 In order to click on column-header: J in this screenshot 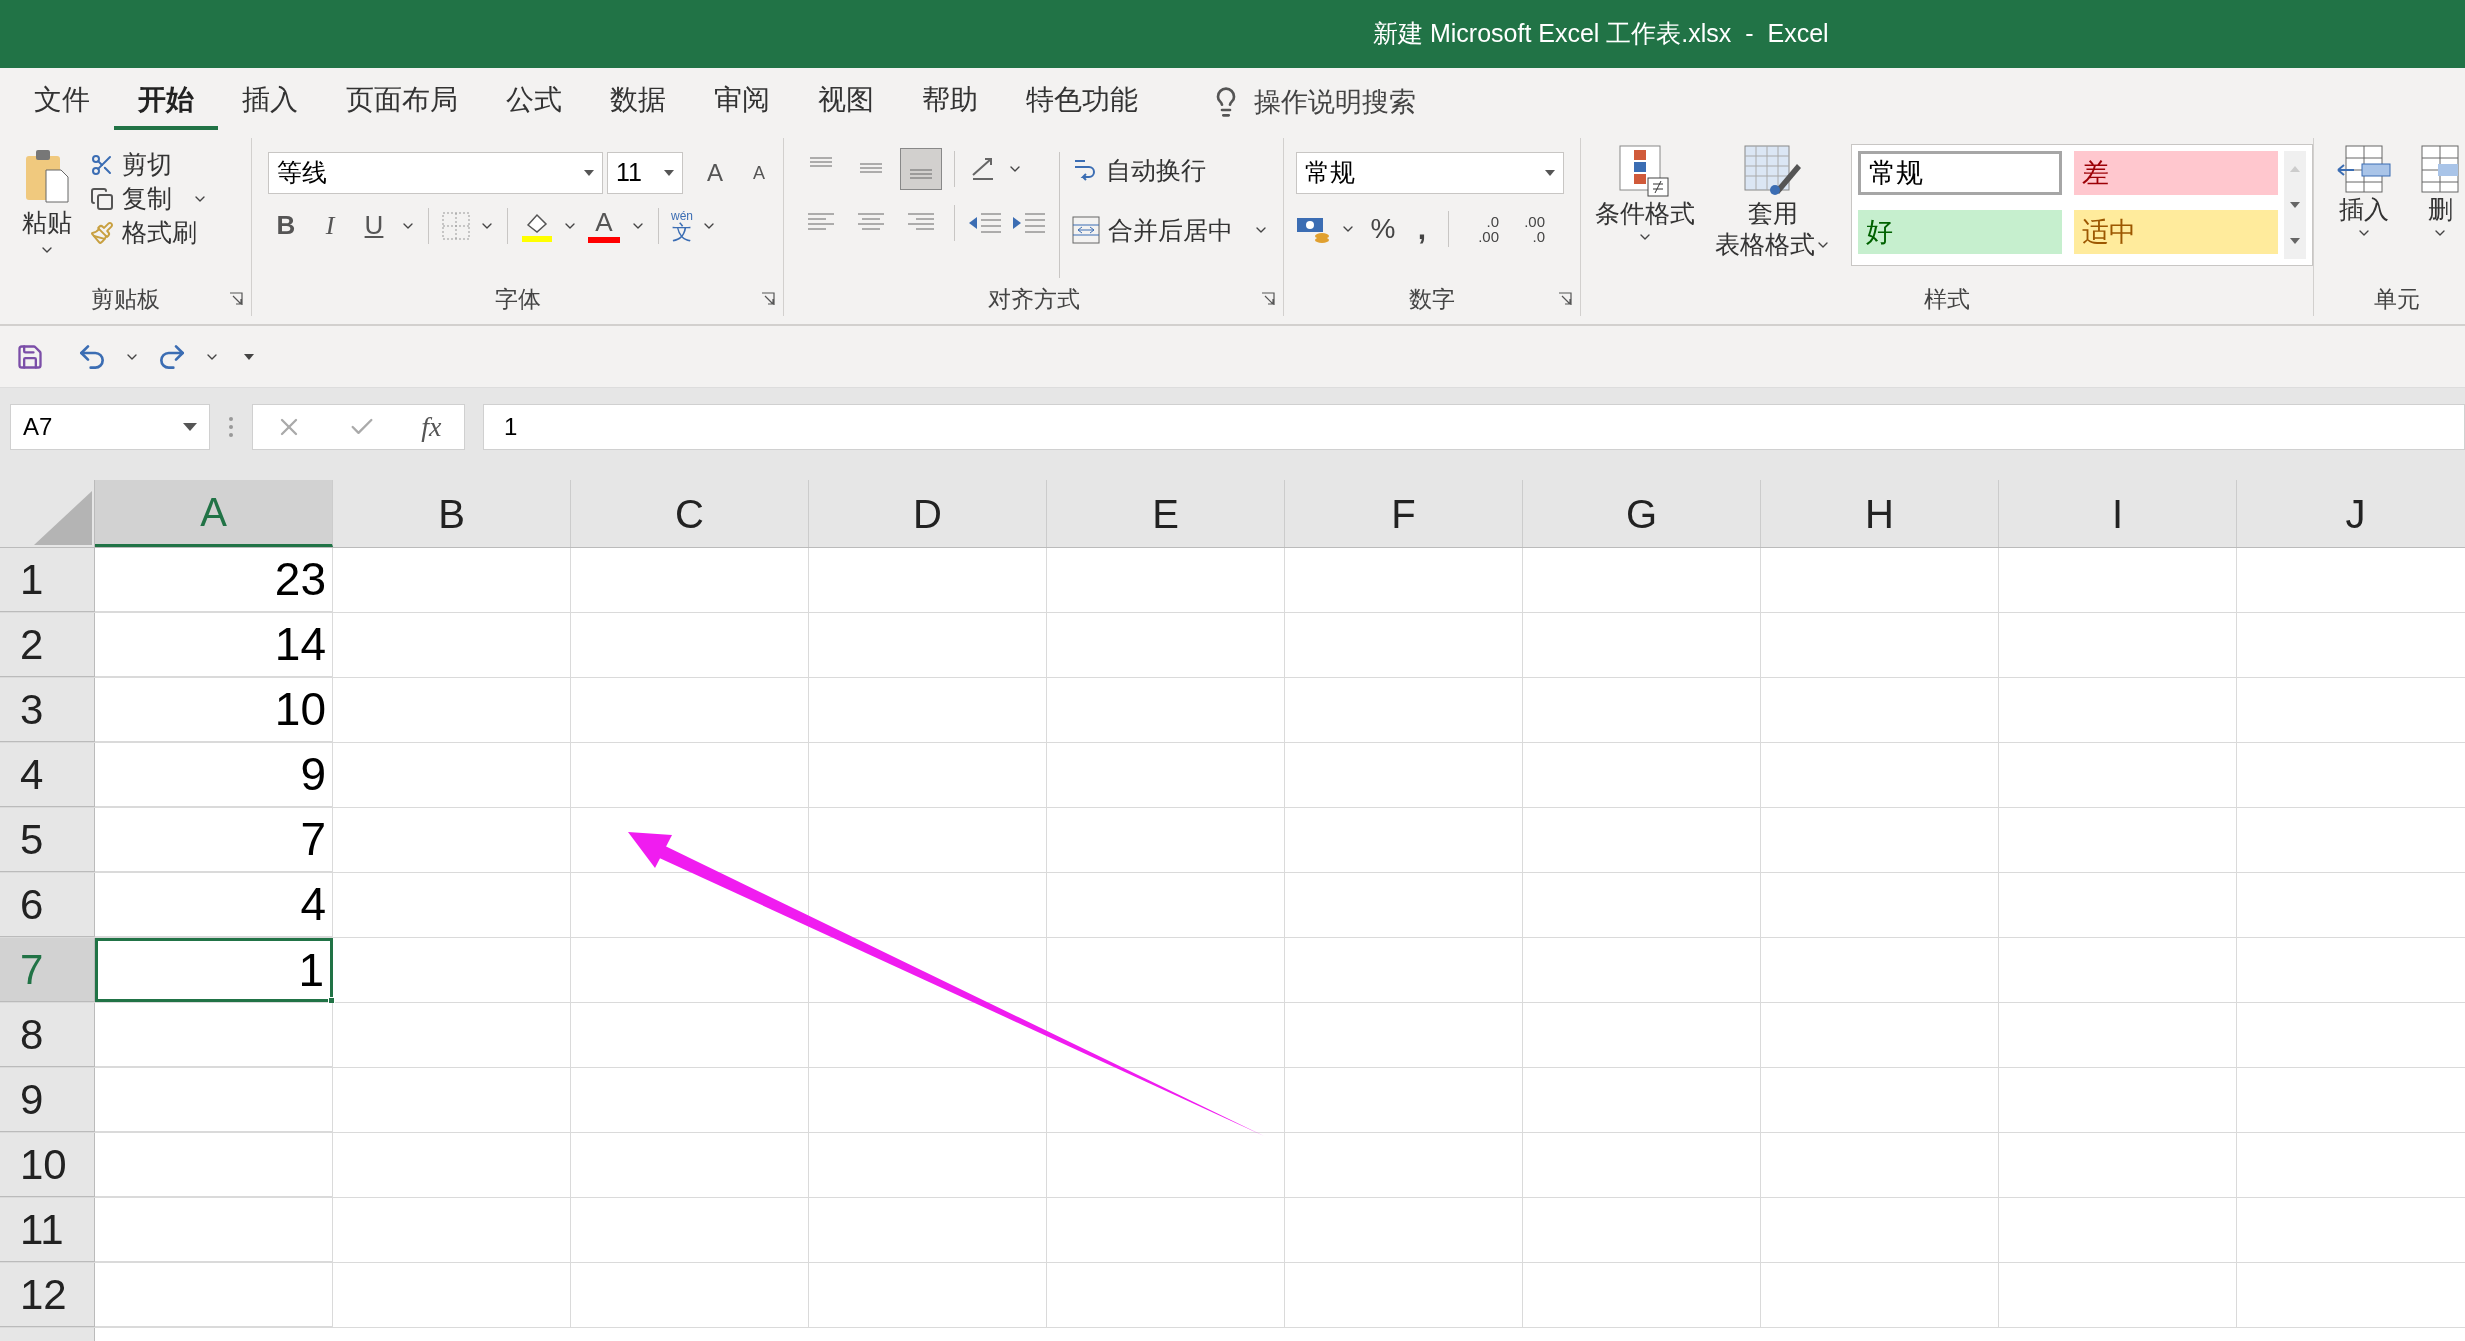, I will do `click(2351, 513)`.